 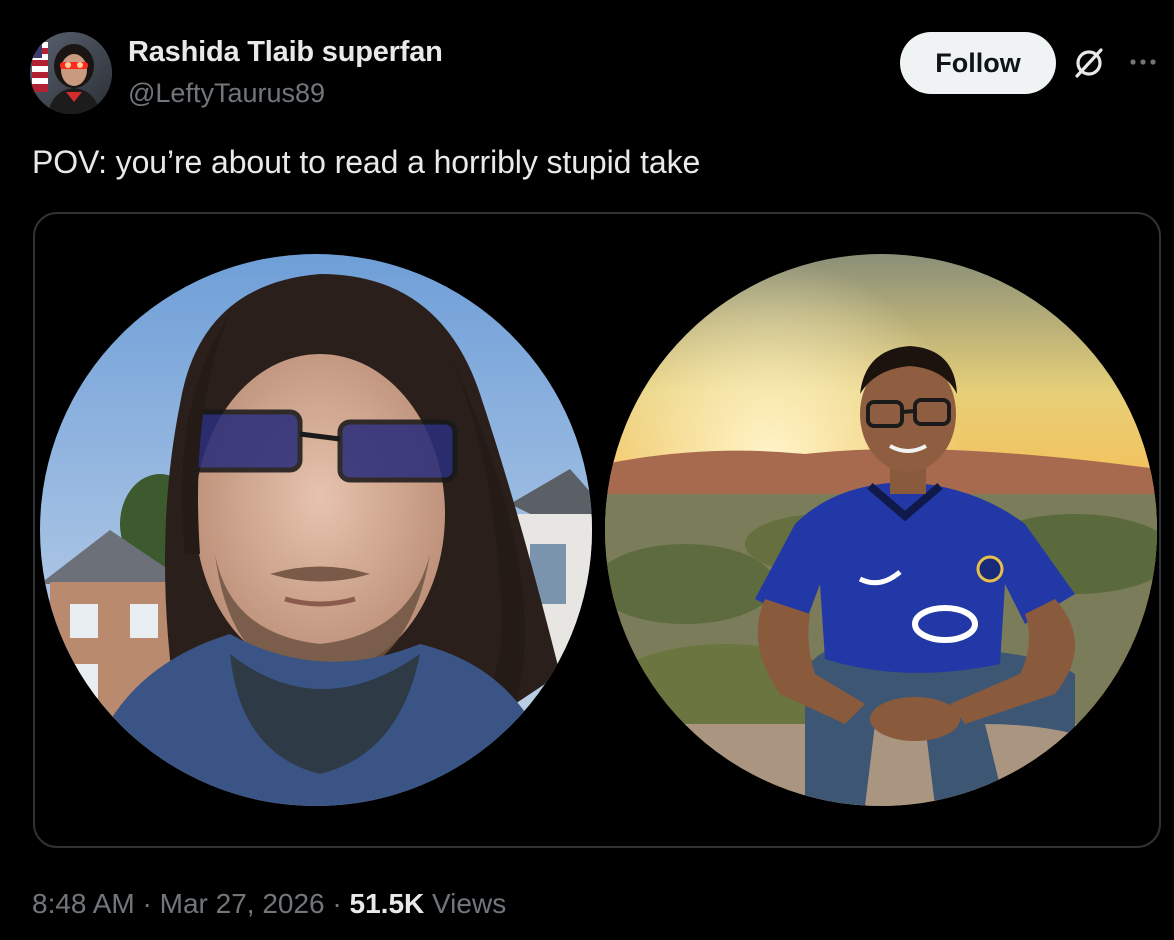 What do you see at coordinates (226, 93) in the screenshot?
I see `author-handle: @LeftyTaurus89` at bounding box center [226, 93].